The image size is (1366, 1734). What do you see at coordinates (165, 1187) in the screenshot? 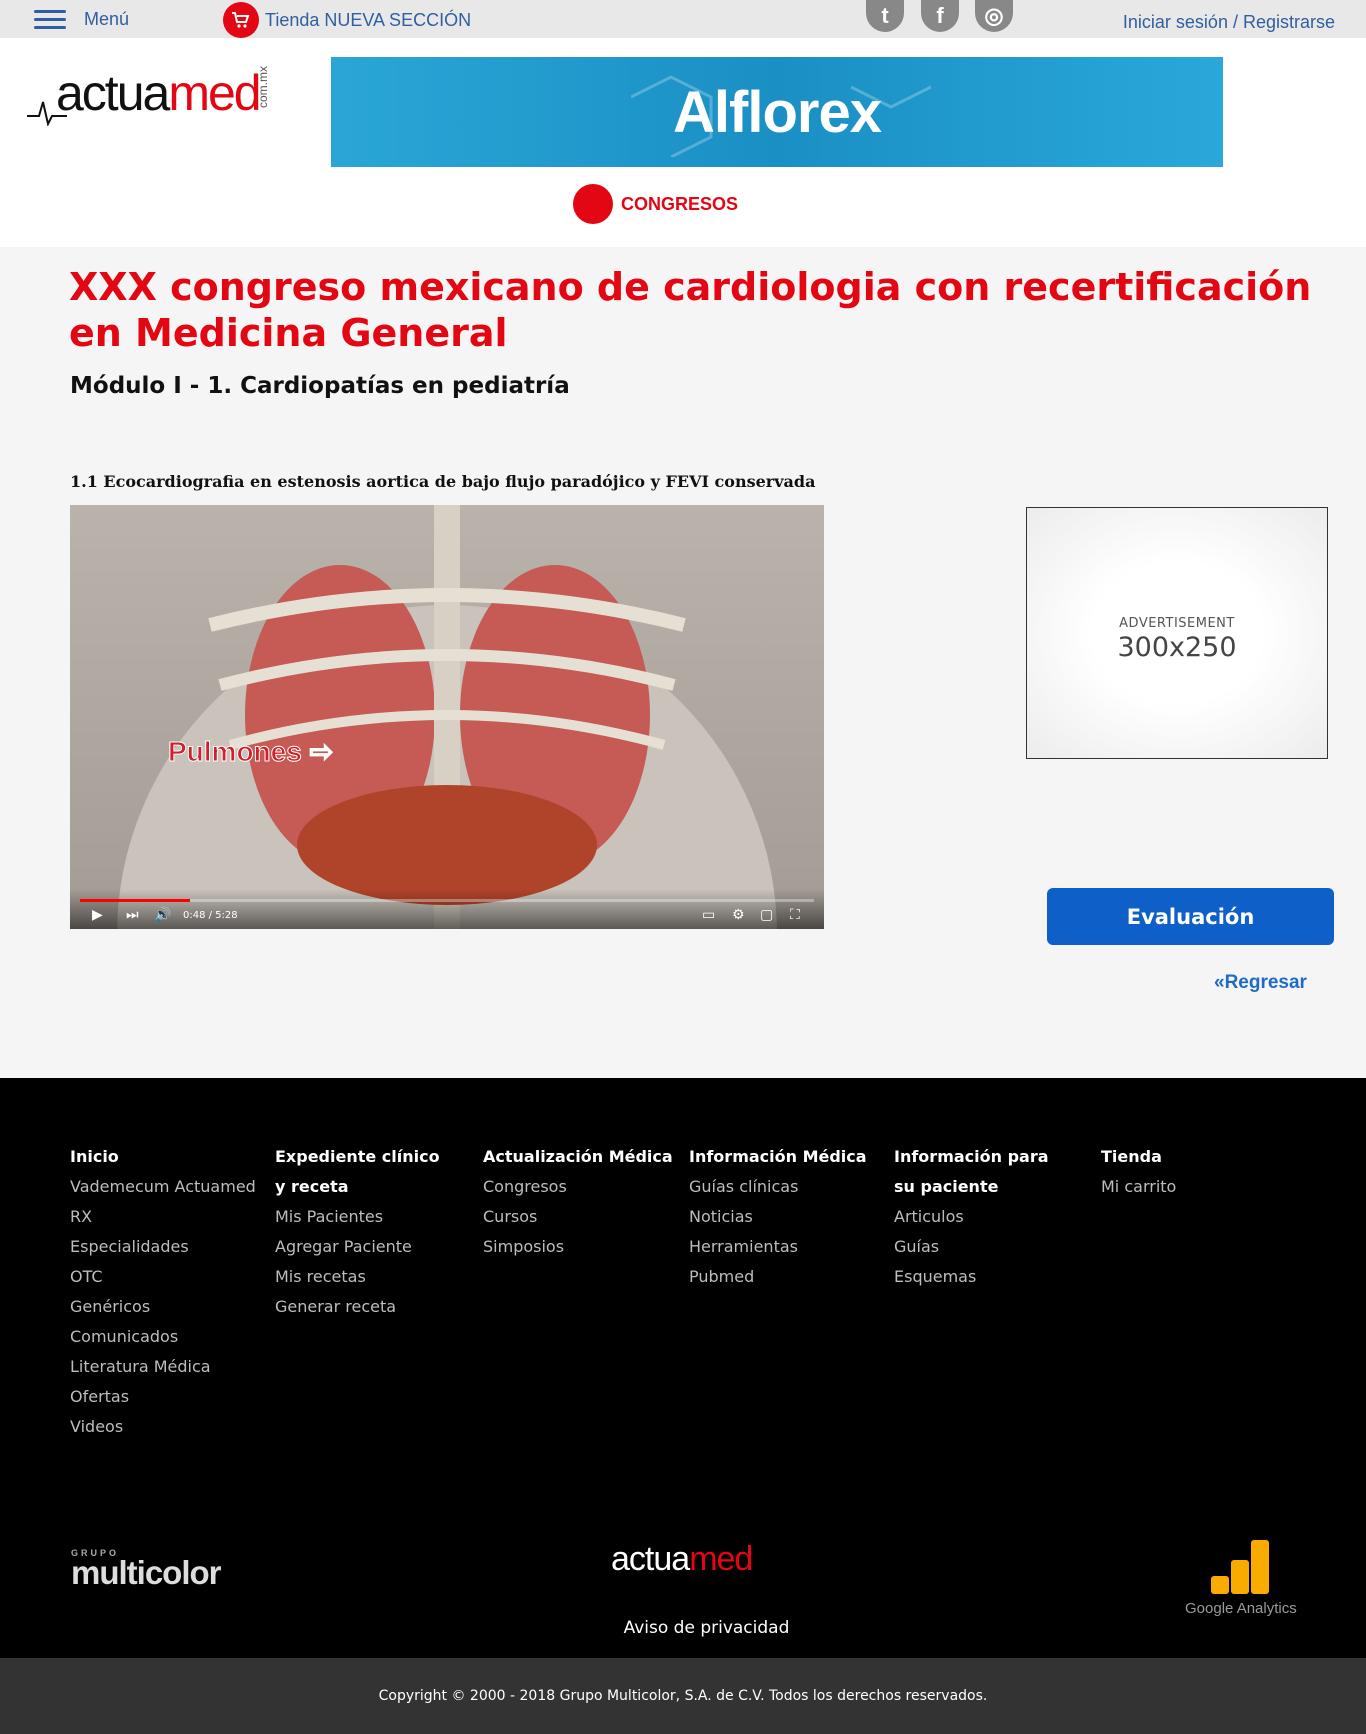
I see `footer-link: Vademecum Actuamed` at bounding box center [165, 1187].